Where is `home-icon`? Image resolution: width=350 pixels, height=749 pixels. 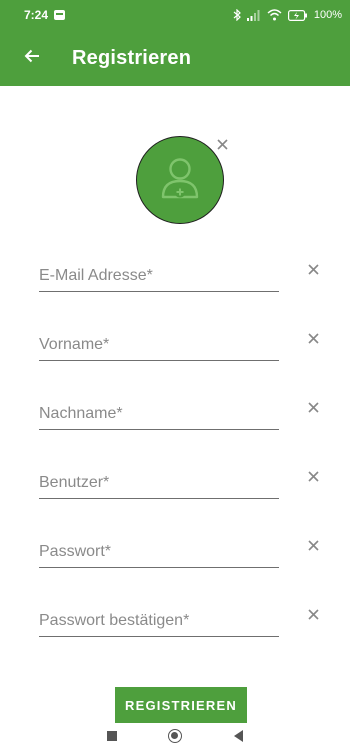 home-icon is located at coordinates (174, 736).